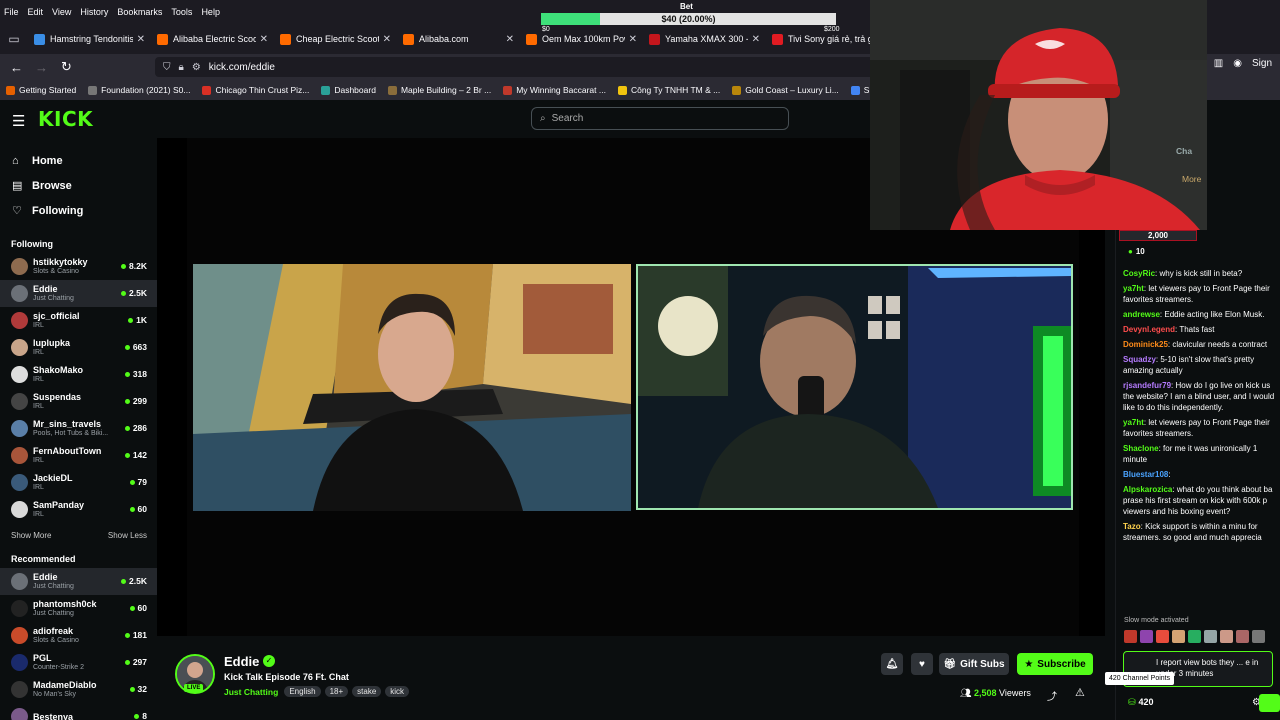  Describe the element at coordinates (1139, 273) in the screenshot. I see `chat-username: CosyRic` at that location.